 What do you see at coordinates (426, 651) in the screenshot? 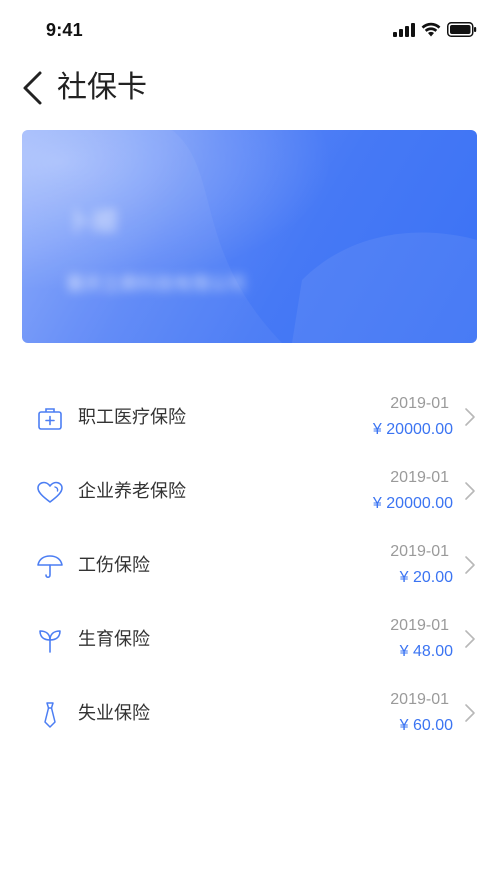
I see `item-amount: ¥ 48.00` at bounding box center [426, 651].